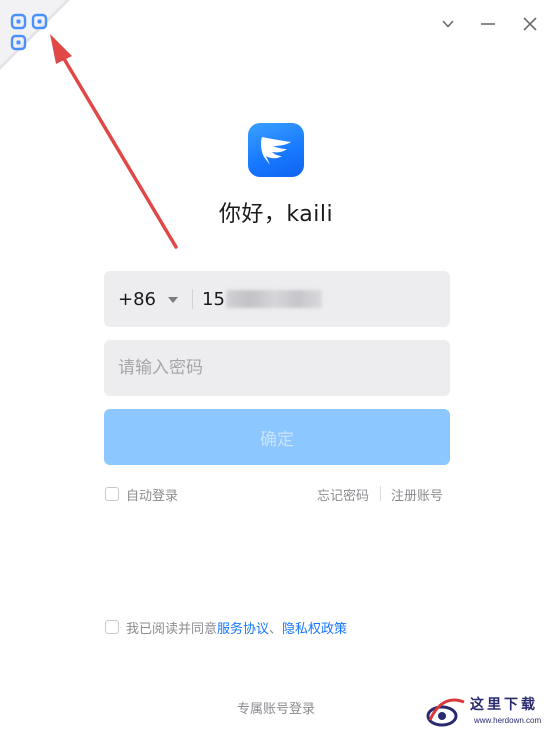 This screenshot has width=552, height=734. What do you see at coordinates (112, 627) in the screenshot?
I see `agreement-checkbox` at bounding box center [112, 627].